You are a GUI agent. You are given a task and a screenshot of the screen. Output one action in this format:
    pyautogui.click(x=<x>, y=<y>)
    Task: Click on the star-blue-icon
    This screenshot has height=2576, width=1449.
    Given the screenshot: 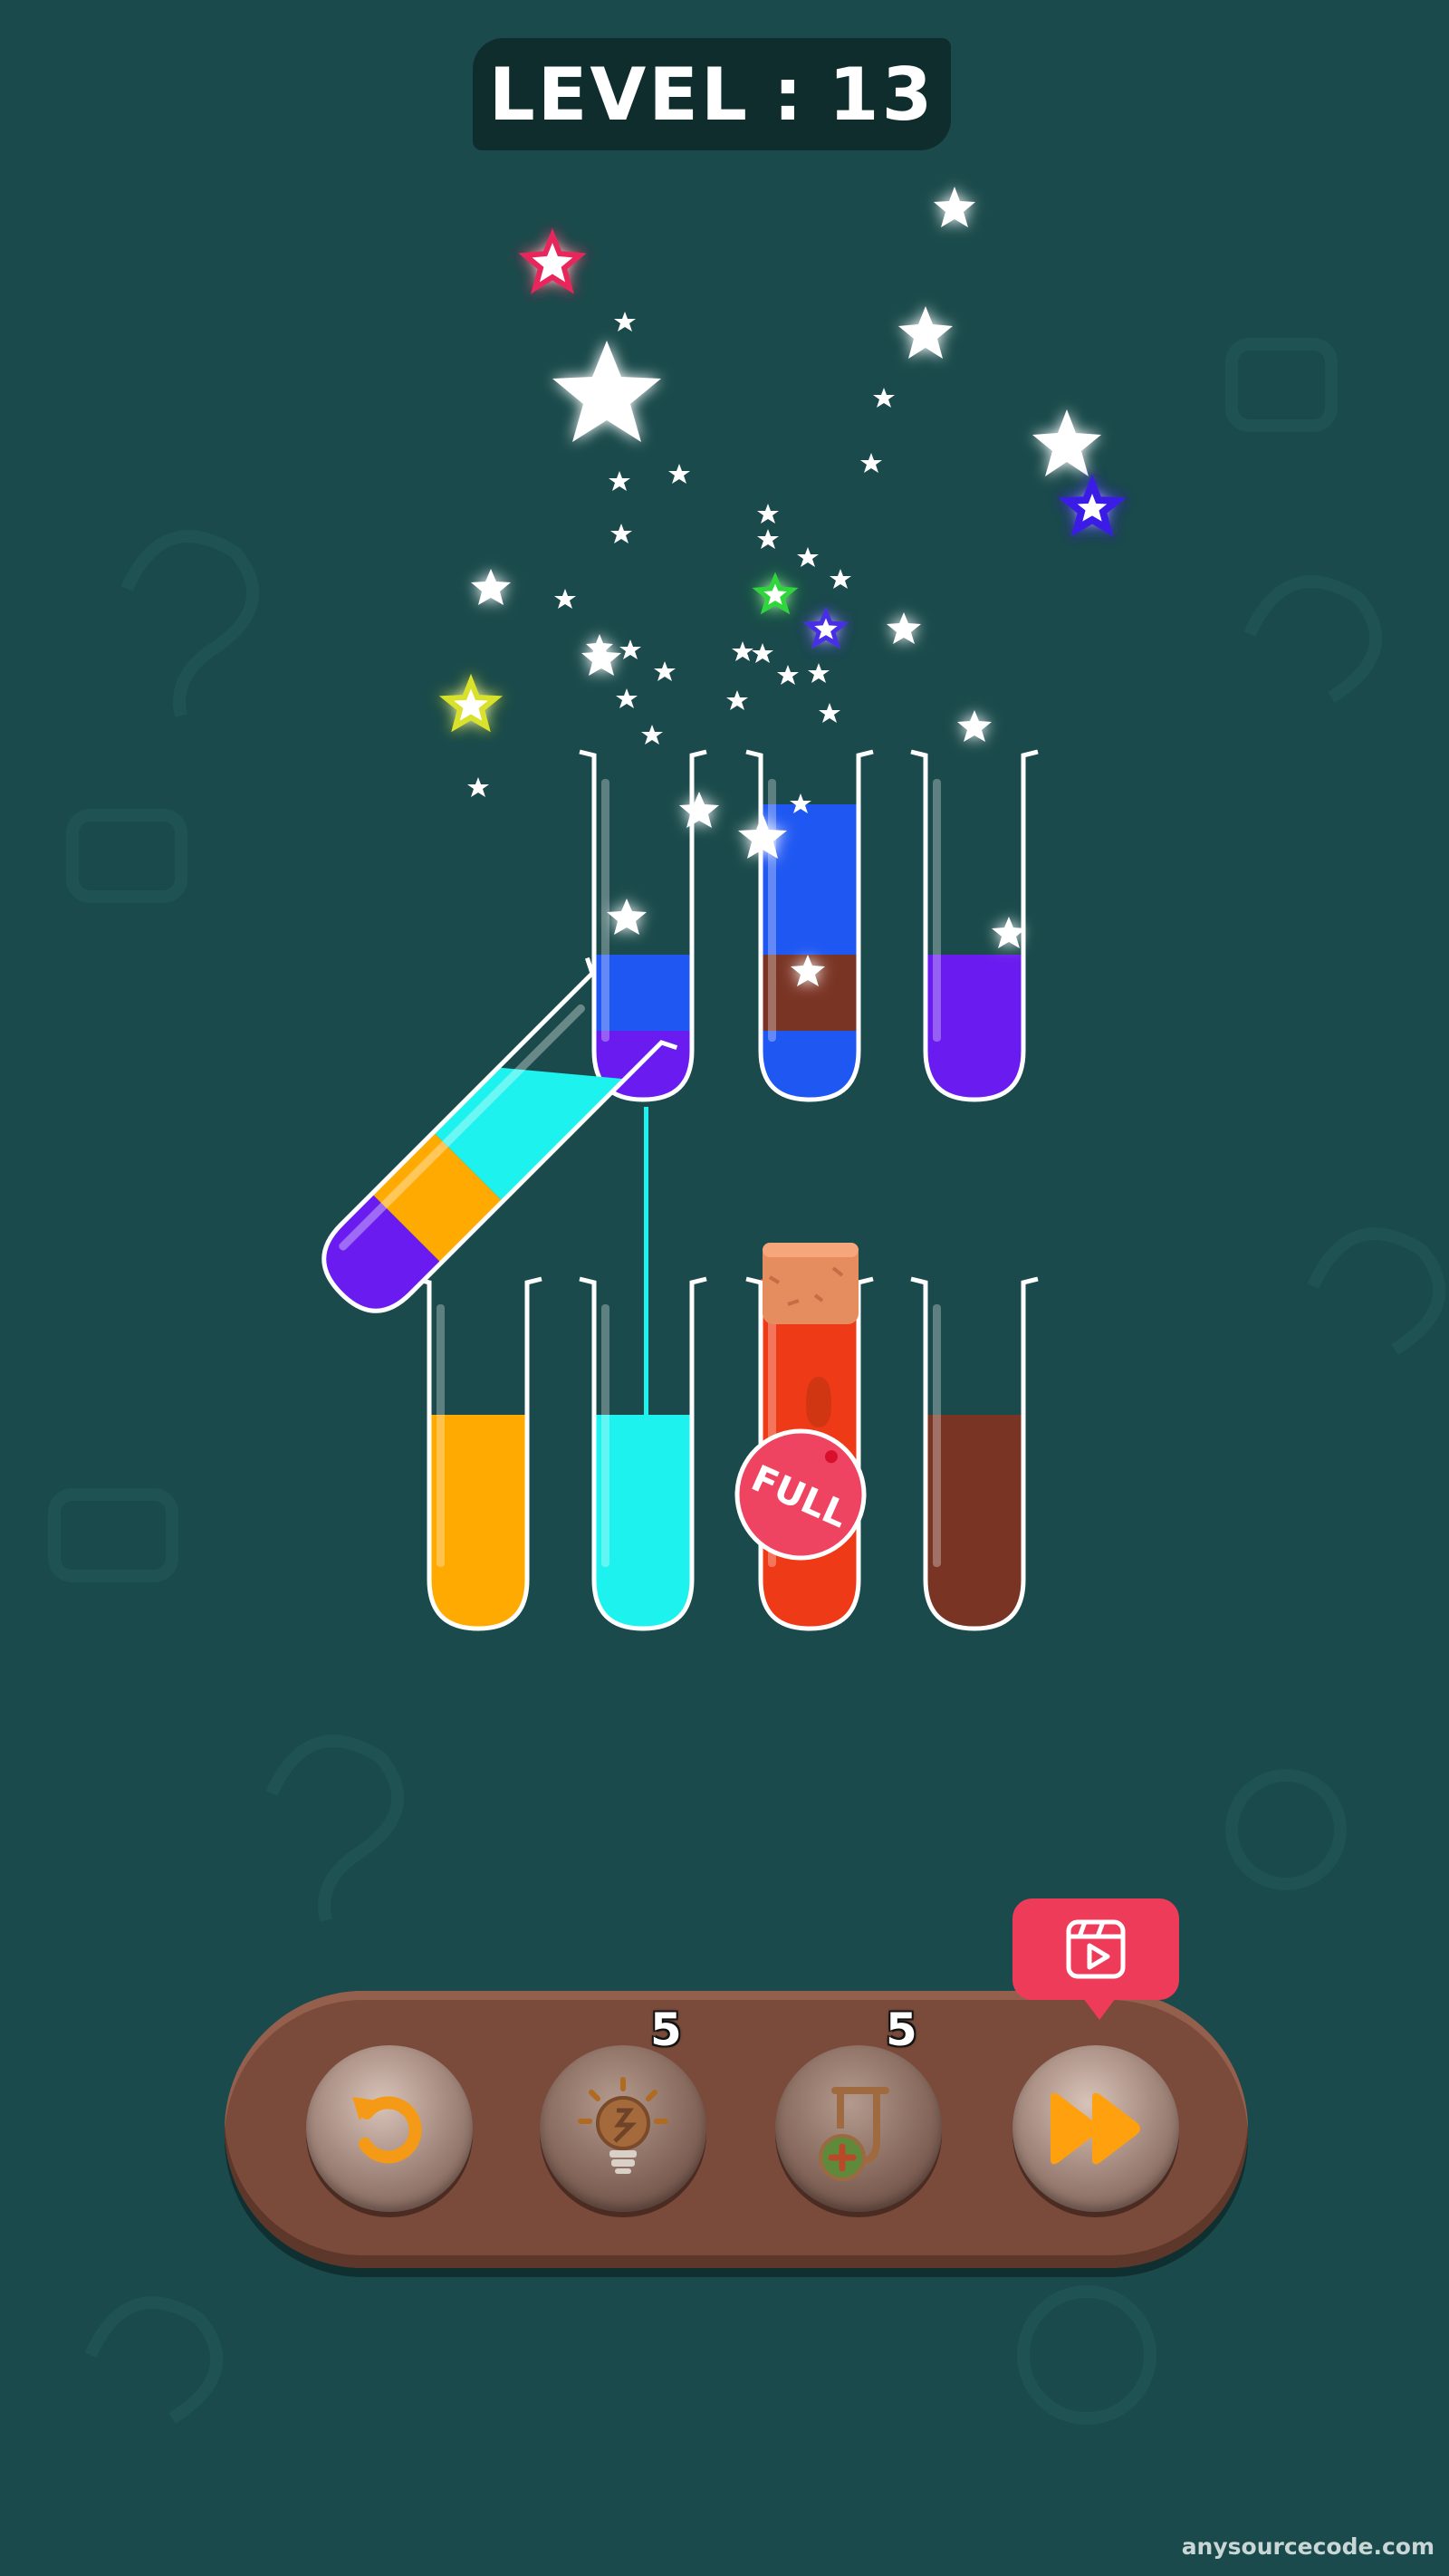 What is the action you would take?
    pyautogui.click(x=825, y=627)
    